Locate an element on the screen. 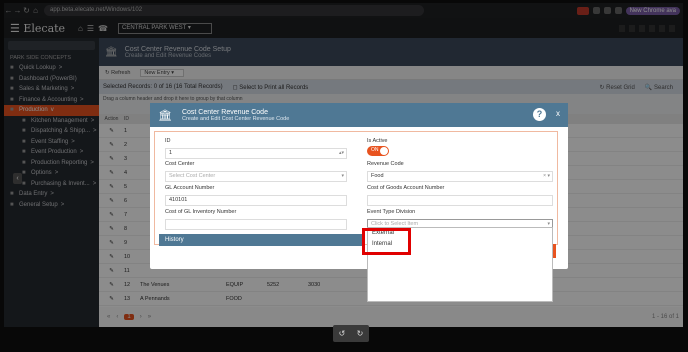 The height and width of the screenshot is (352, 688). stepper-icon: ▴▾ is located at coordinates (341, 153).